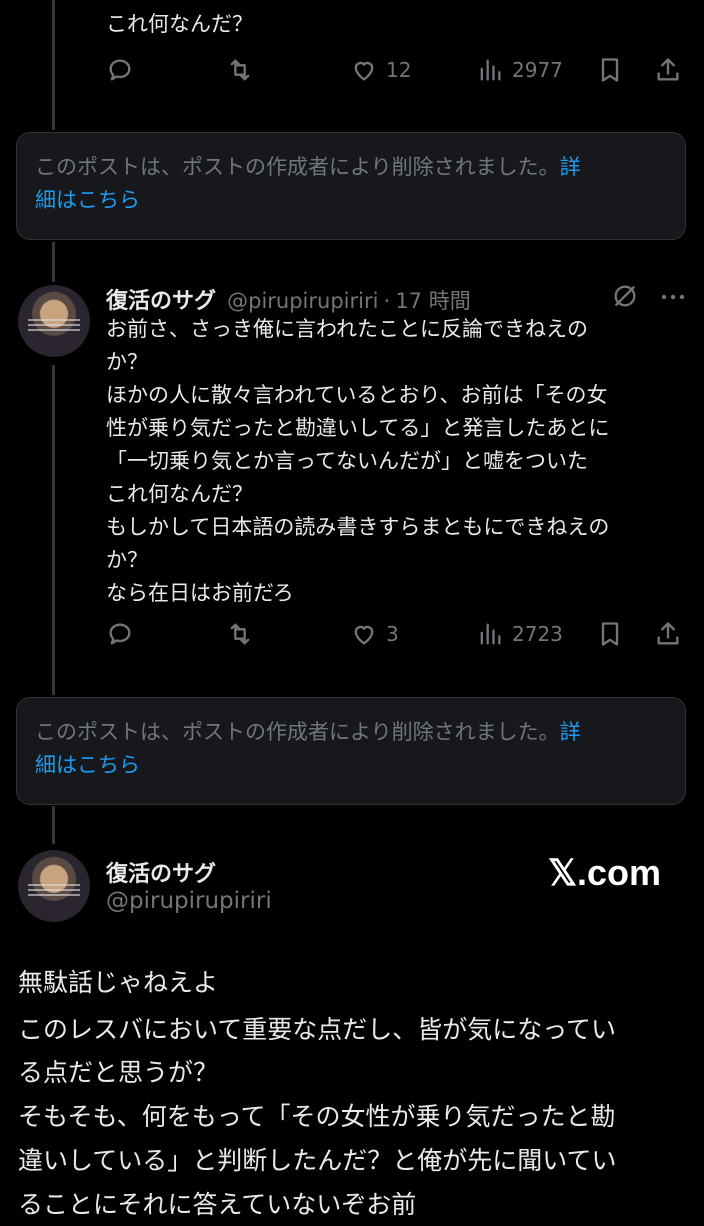  I want to click on main-handle: @pirupirupiriri, so click(189, 901).